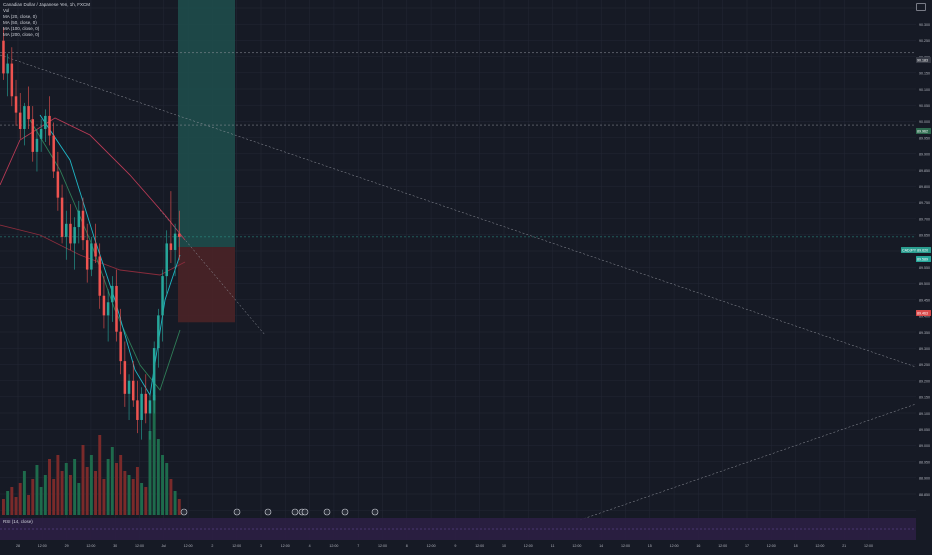  I want to click on price-tick: 89.150, so click(924, 398).